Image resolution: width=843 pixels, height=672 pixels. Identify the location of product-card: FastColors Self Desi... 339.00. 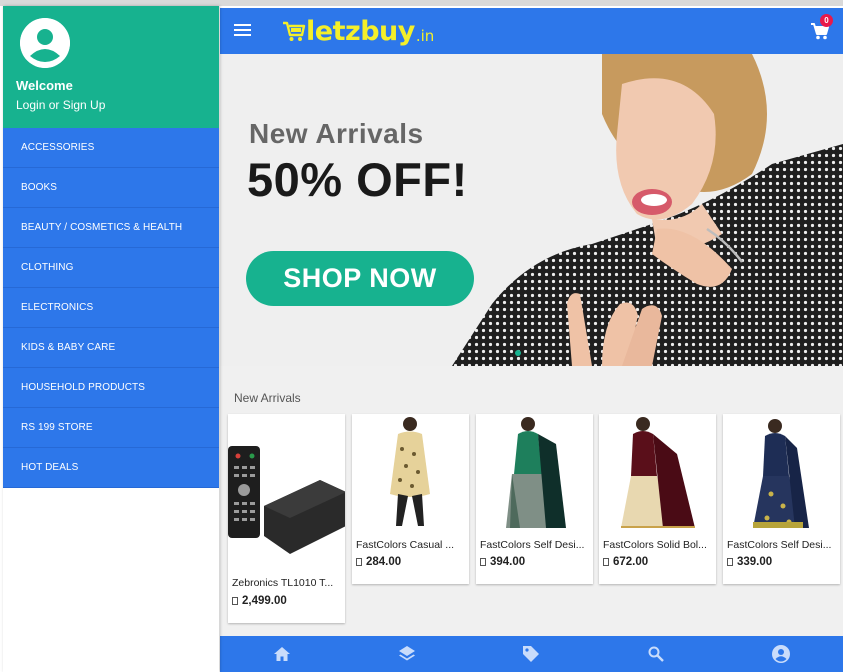
(781, 499).